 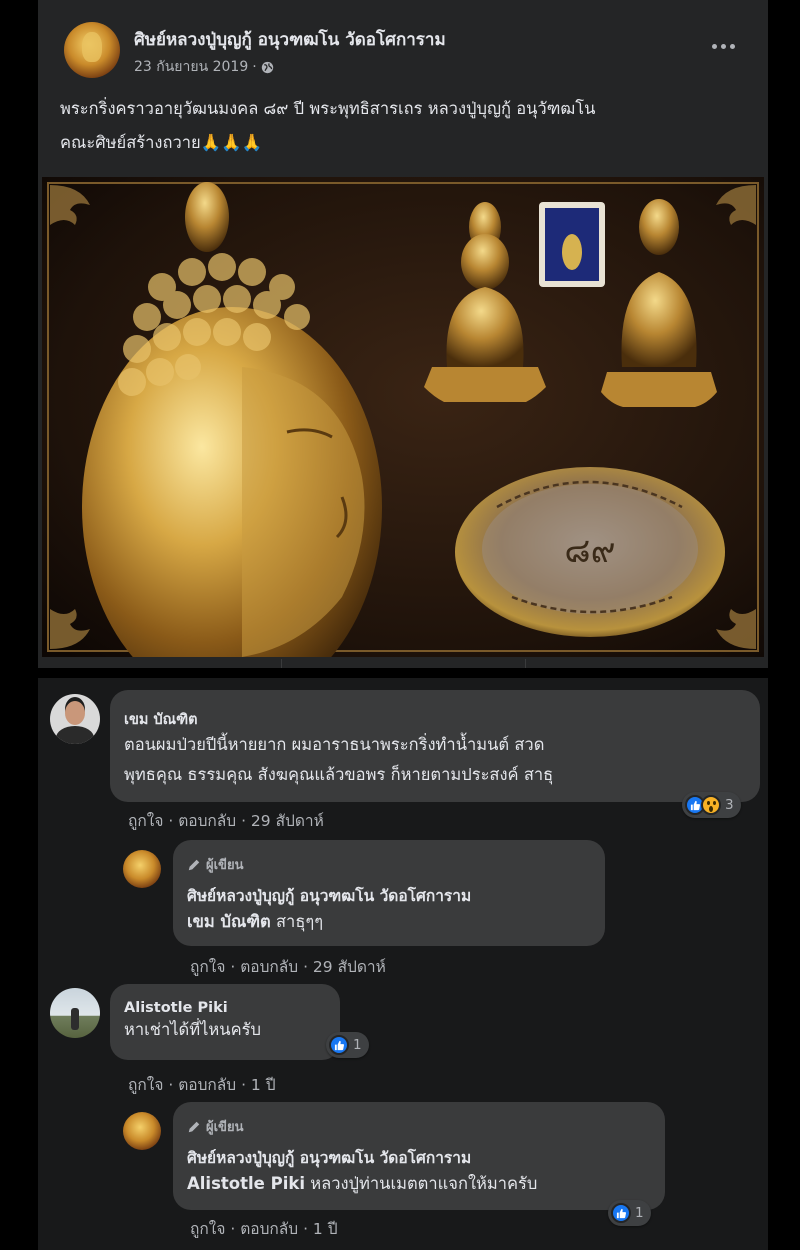 What do you see at coordinates (161, 142) in the screenshot?
I see `post-text-line2: คณะศิษย์สร้างถวาย🙏🙏🙏` at bounding box center [161, 142].